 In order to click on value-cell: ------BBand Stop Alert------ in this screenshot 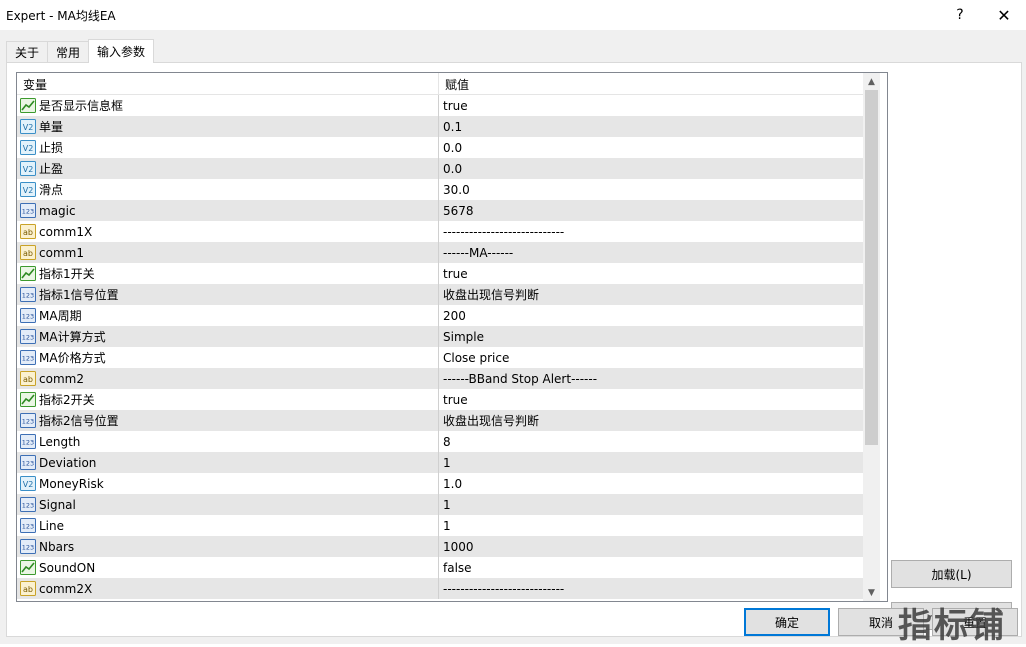, I will do `click(651, 378)`.